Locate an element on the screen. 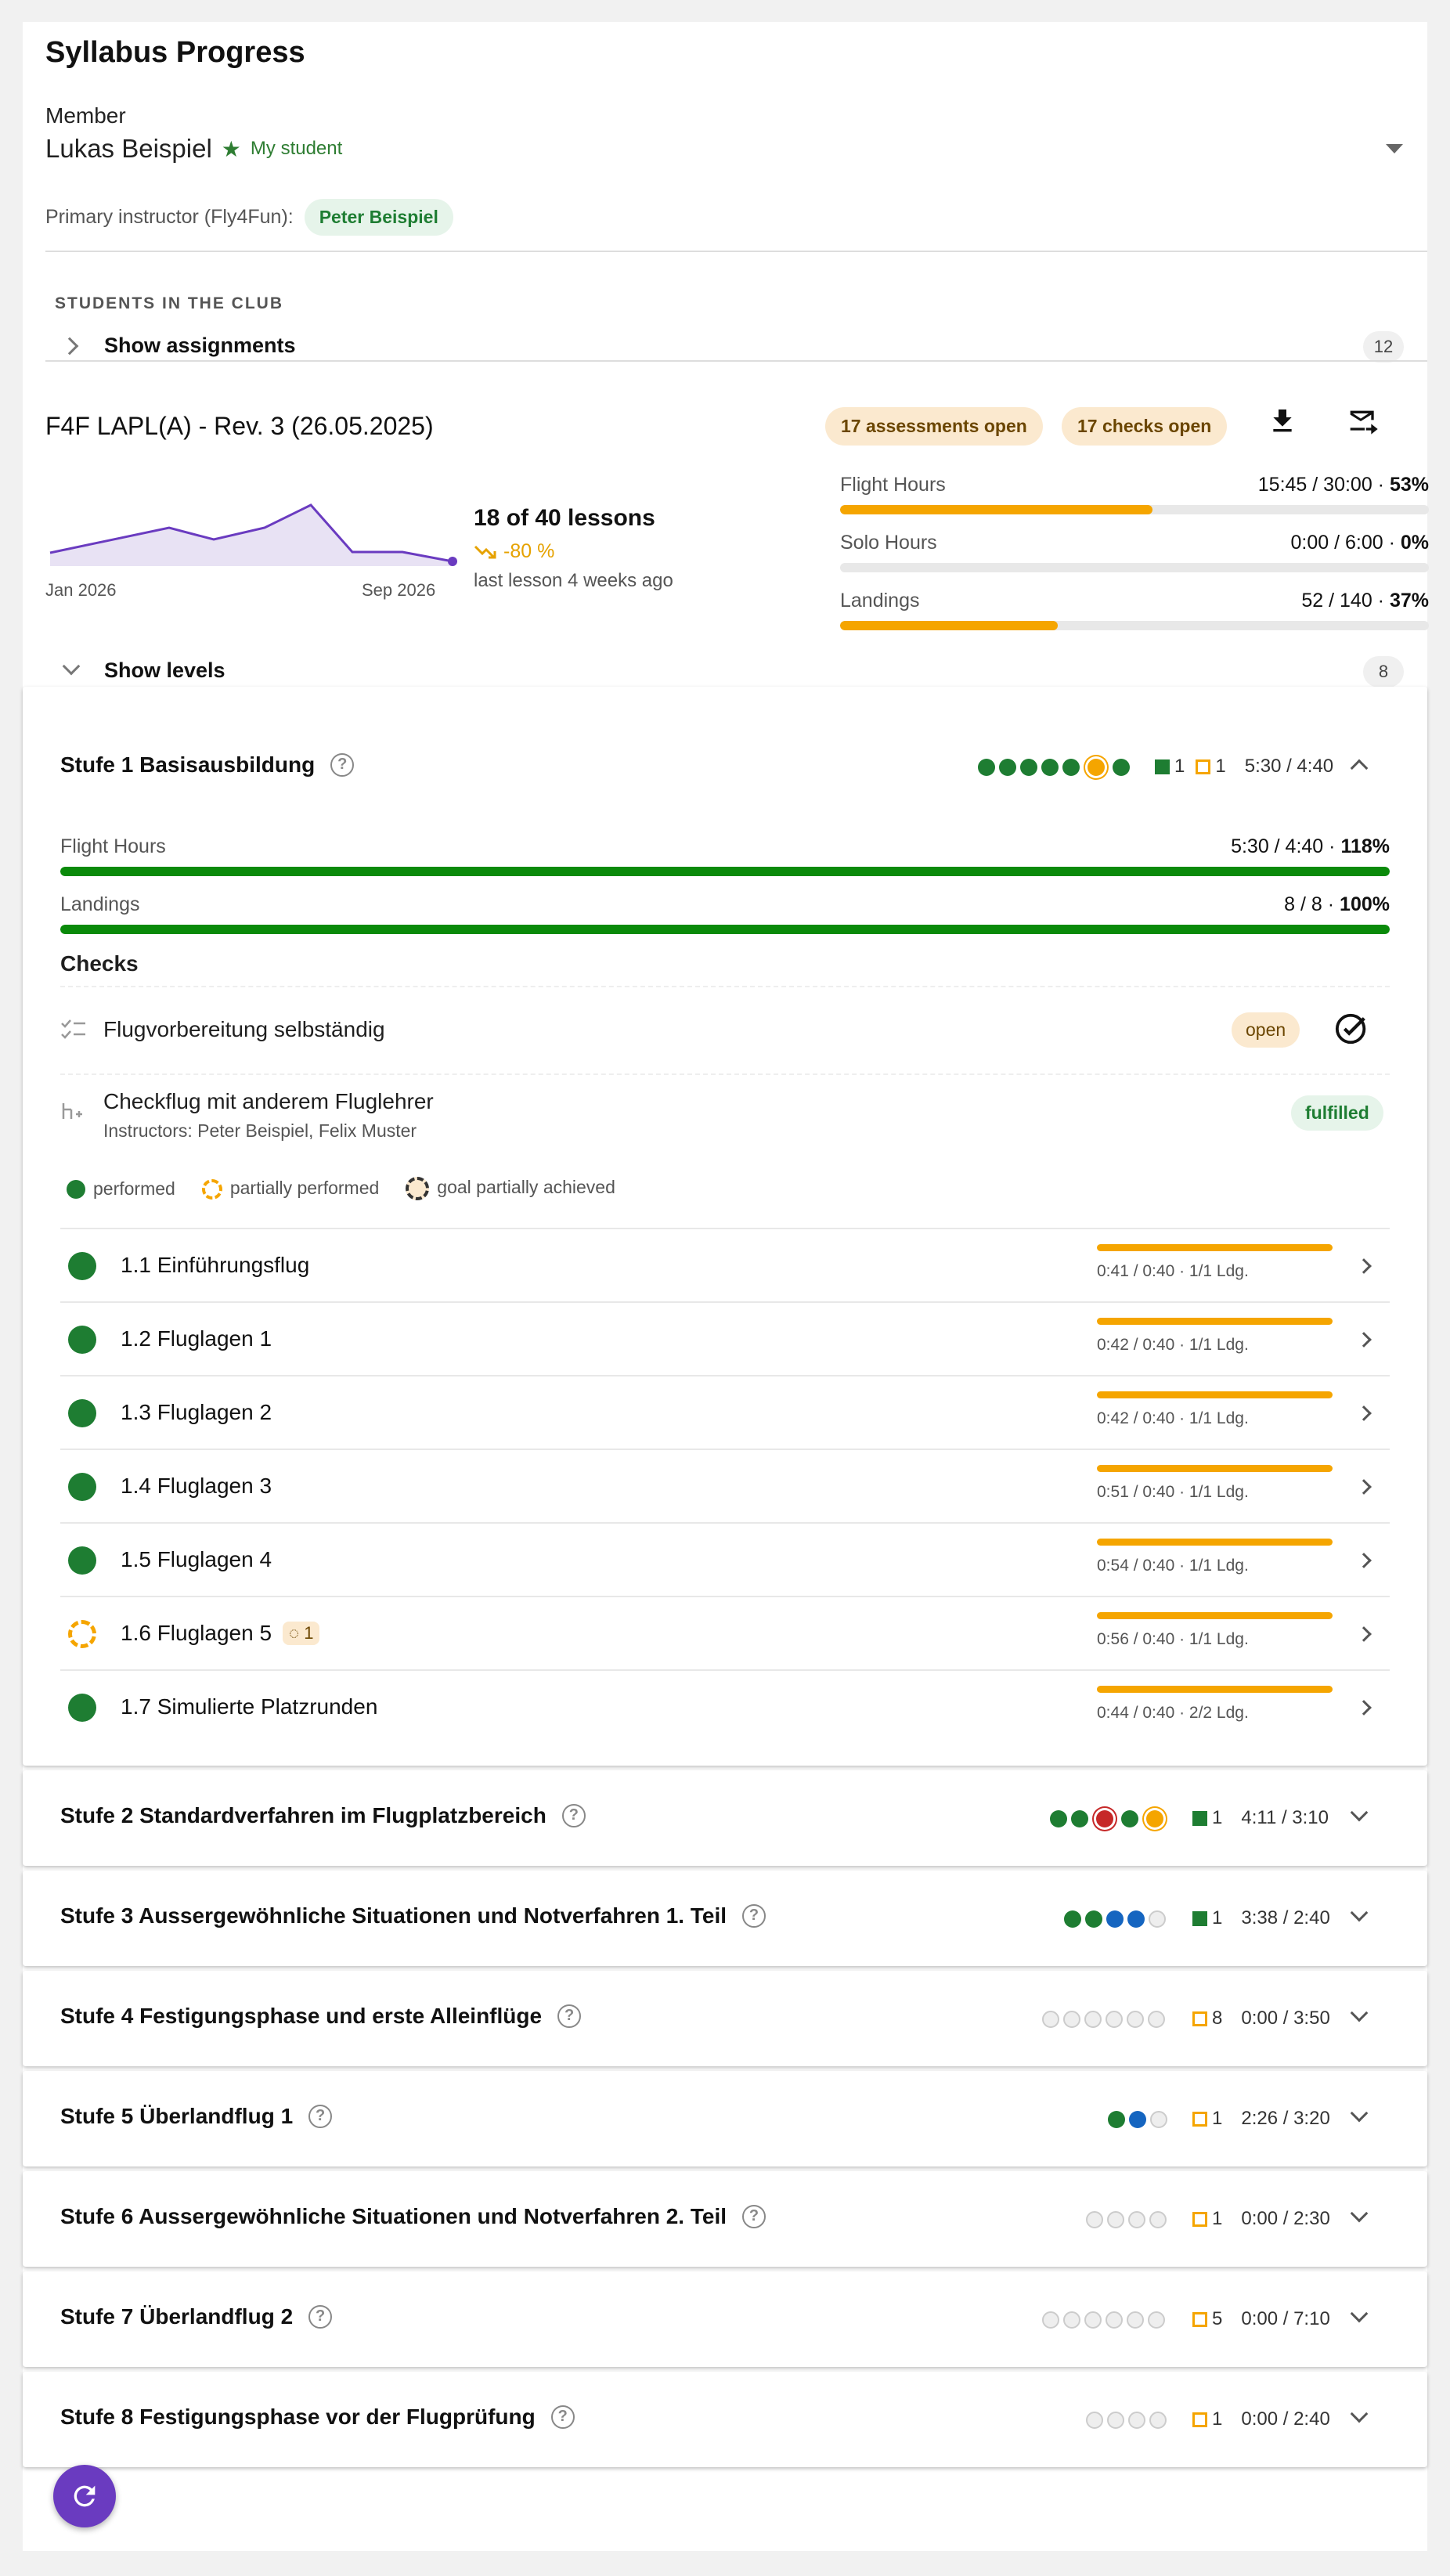  level-header: Stufe 1 Basisausbildung ? is located at coordinates (207, 764).